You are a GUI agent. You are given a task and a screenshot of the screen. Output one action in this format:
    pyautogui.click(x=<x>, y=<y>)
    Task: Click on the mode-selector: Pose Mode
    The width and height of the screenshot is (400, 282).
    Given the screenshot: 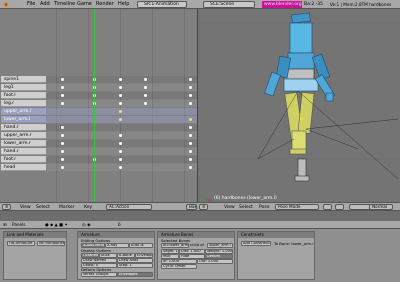 What is the action you would take?
    pyautogui.click(x=297, y=207)
    